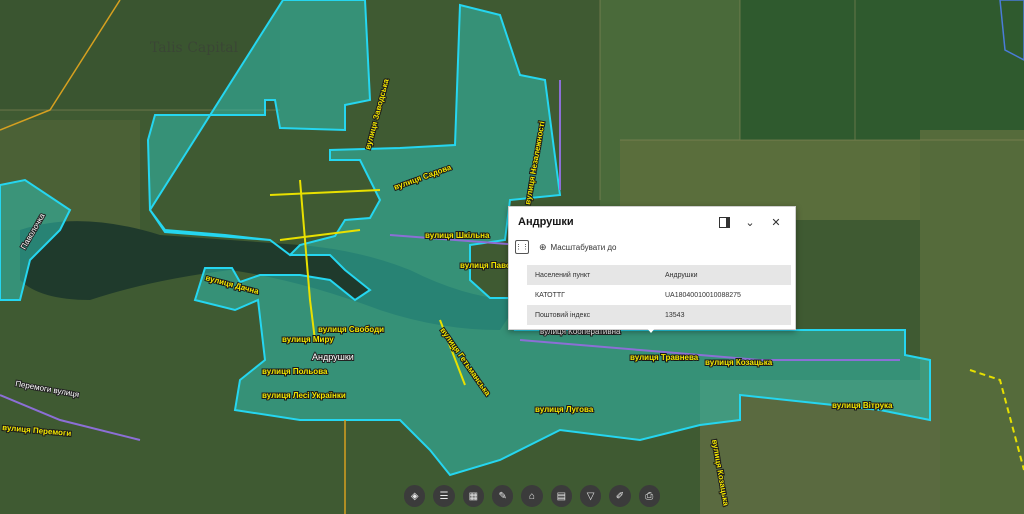  I want to click on street-label: вулиця Лугова, so click(564, 409).